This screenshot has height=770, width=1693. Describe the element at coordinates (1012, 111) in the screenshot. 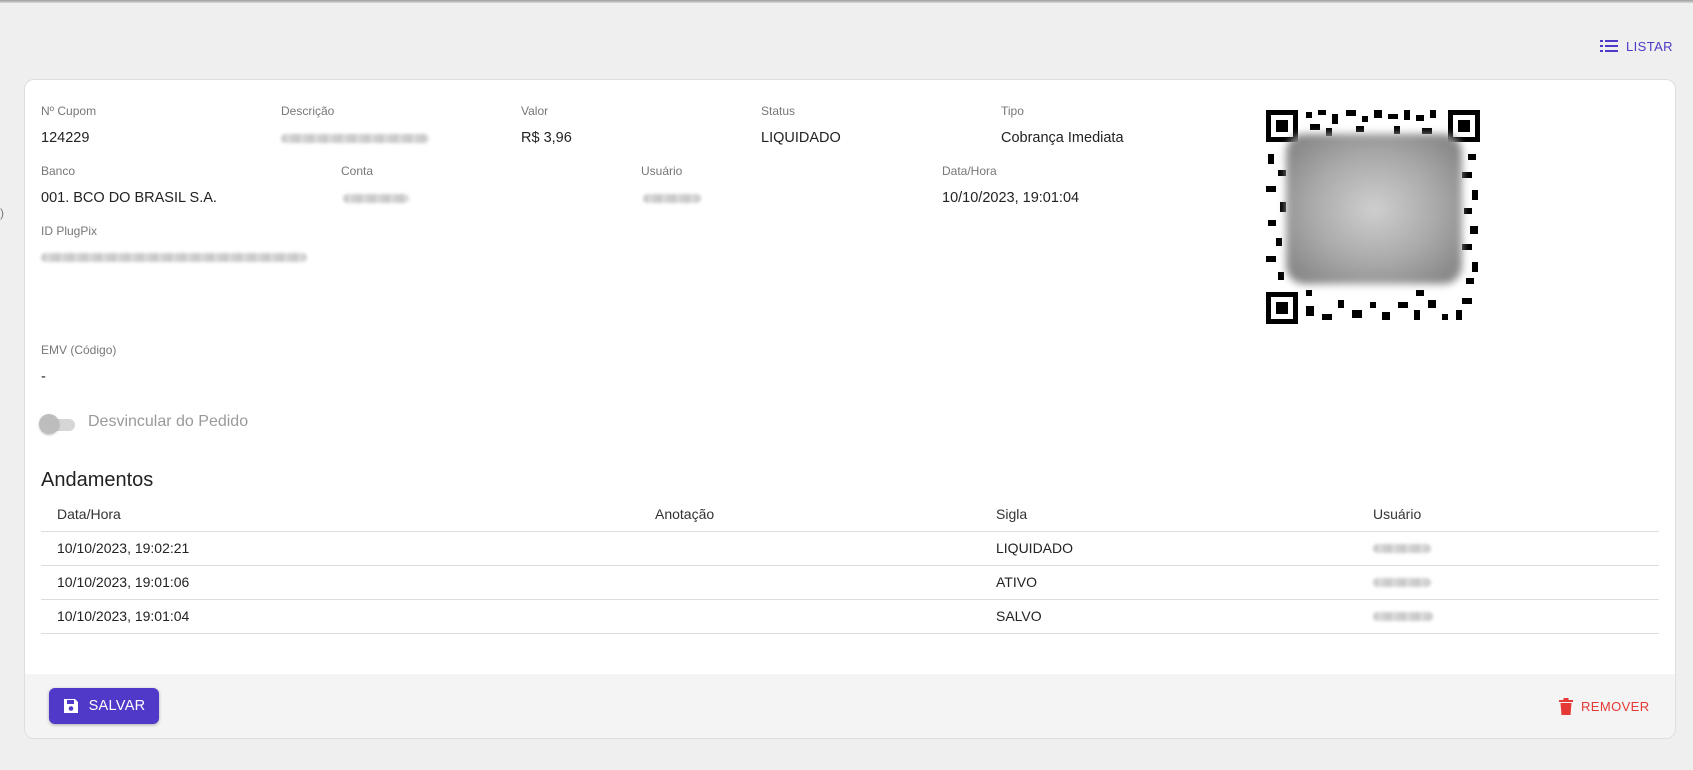

I see `tipo-label: Tipo` at that location.